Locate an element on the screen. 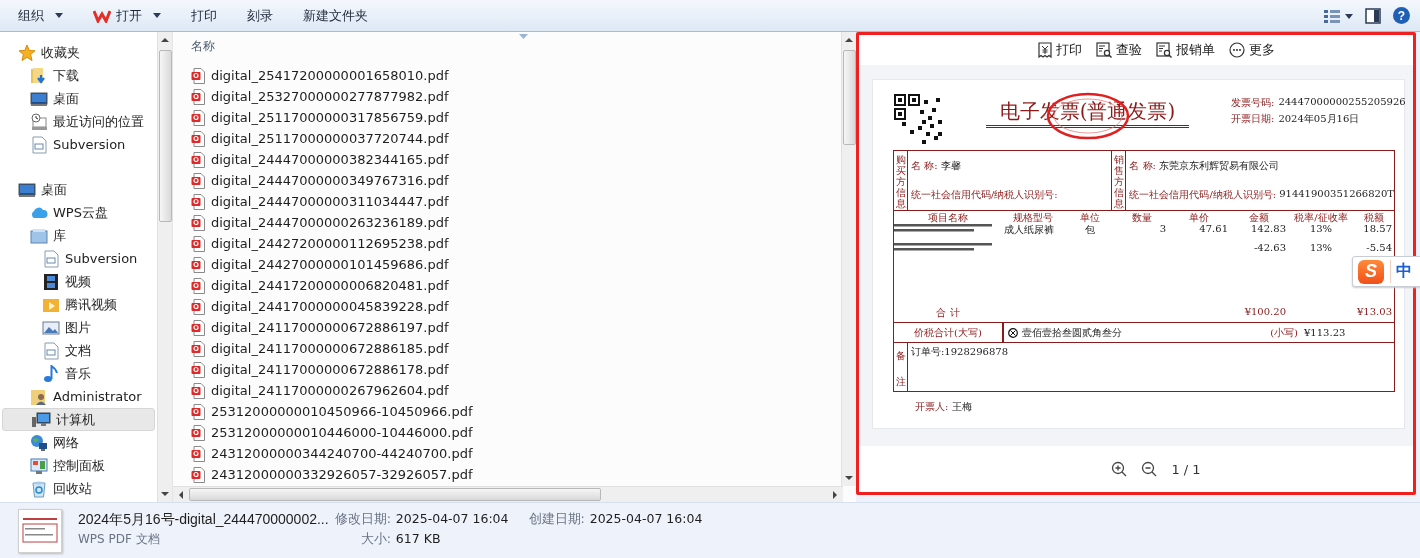 The width and height of the screenshot is (1420, 558). music-note-icon is located at coordinates (51, 373).